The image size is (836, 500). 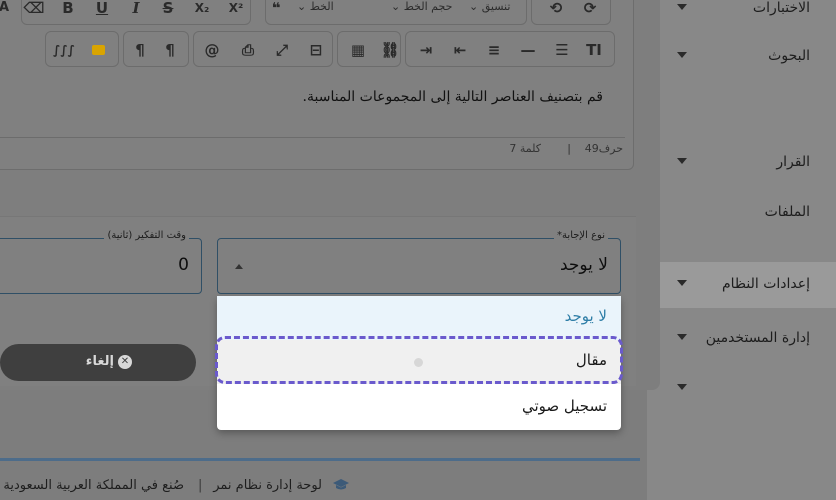 What do you see at coordinates (556, 11) in the screenshot?
I see `undo-icon: ⟲` at bounding box center [556, 11].